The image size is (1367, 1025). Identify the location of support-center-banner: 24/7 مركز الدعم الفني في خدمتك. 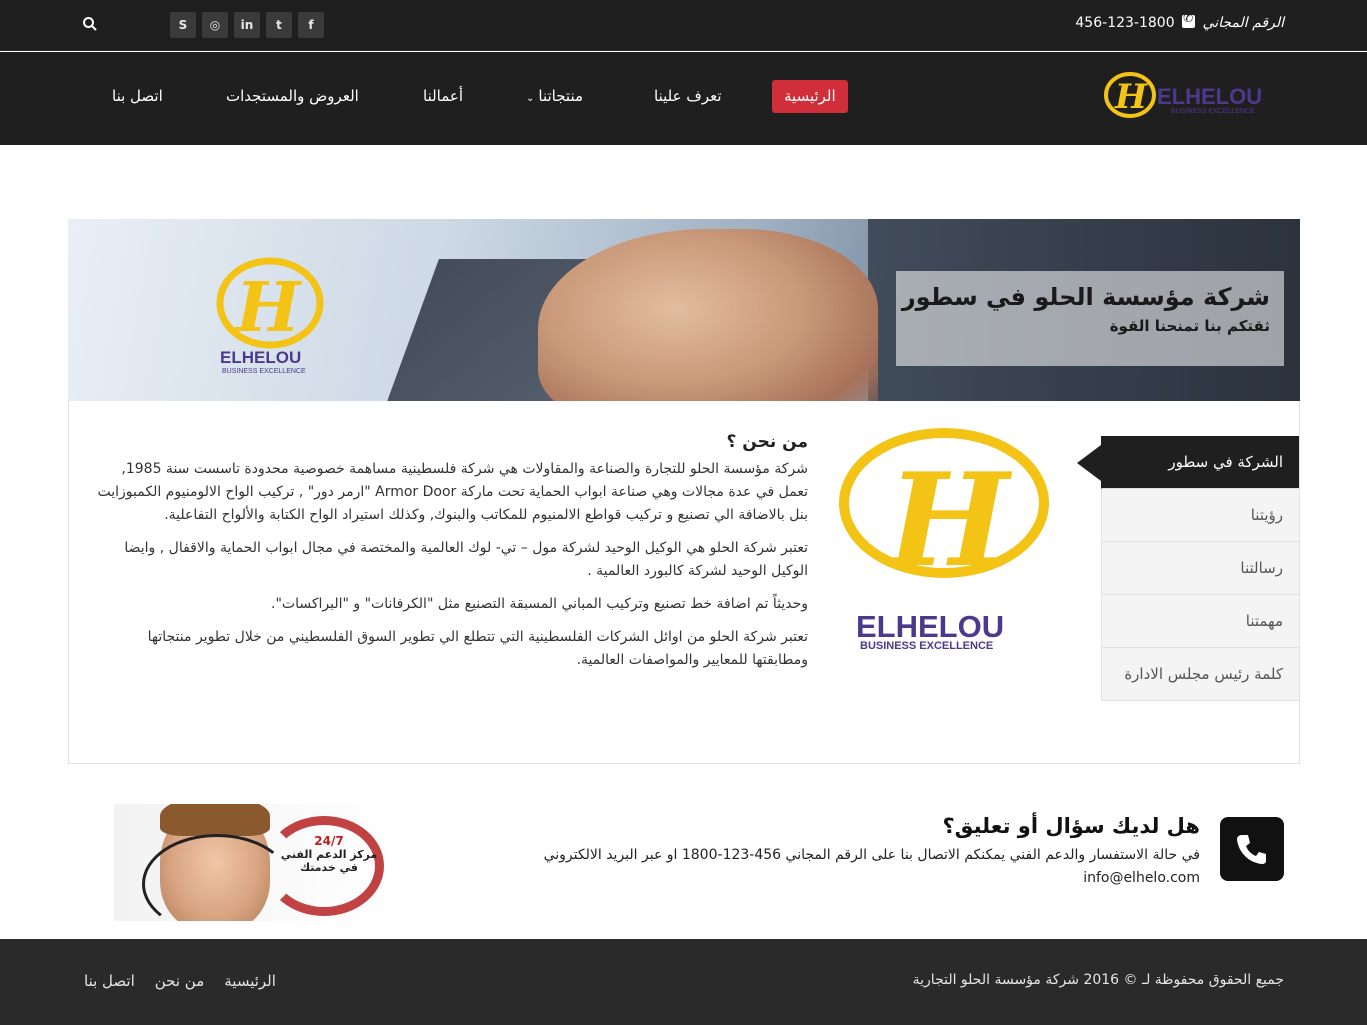
(255, 862).